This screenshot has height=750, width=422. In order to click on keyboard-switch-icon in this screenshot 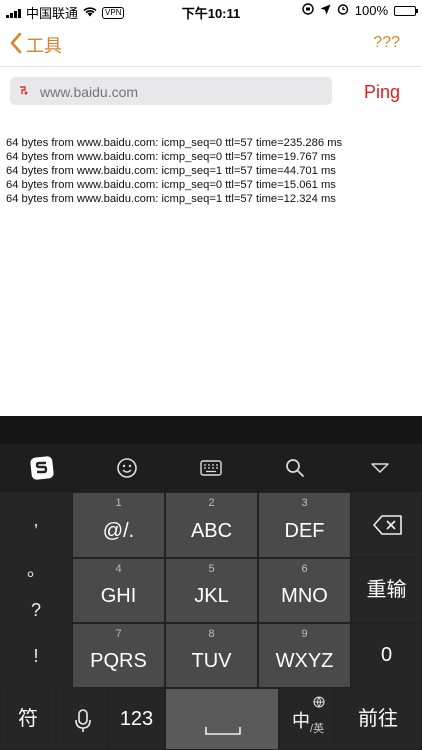, I will do `click(211, 468)`.